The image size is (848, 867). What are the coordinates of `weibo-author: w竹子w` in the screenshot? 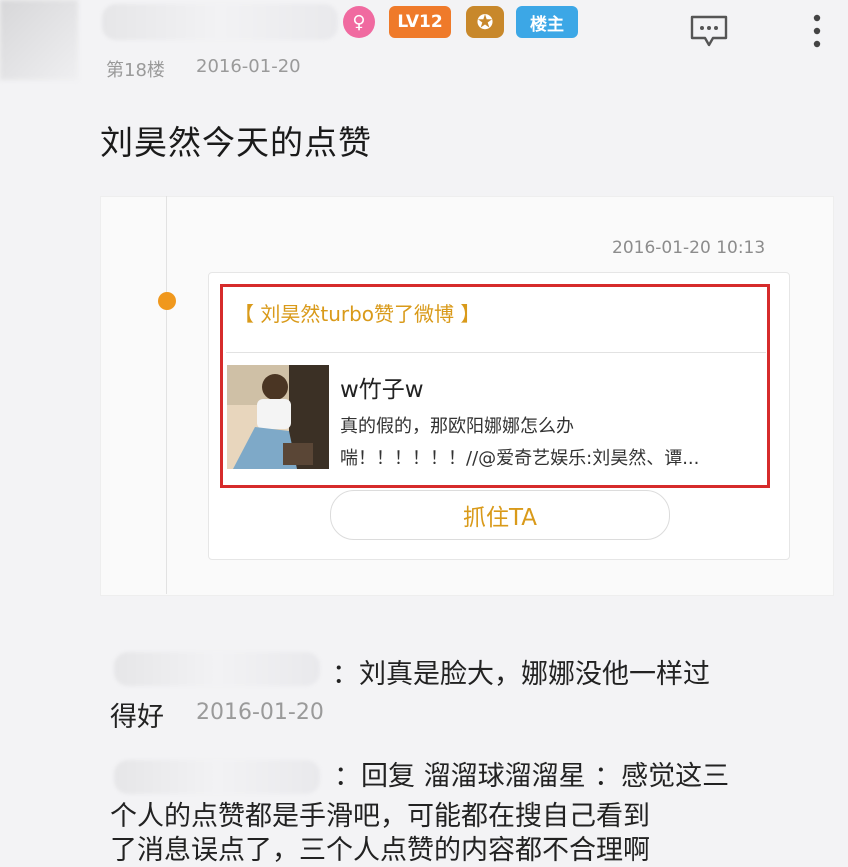 It's located at (382, 387).